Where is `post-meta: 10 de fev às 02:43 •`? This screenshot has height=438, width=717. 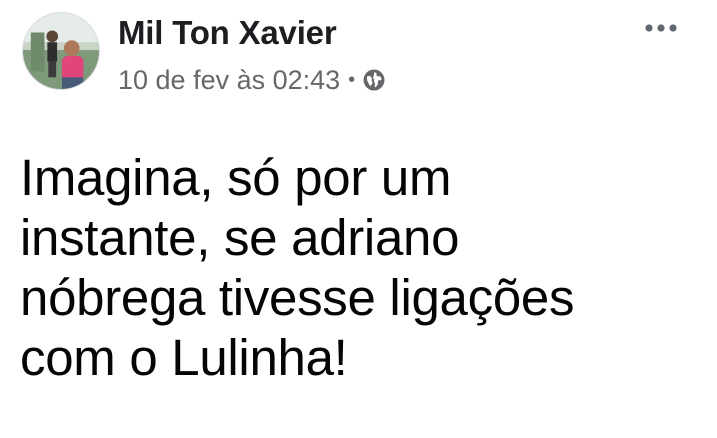
post-meta: 10 de fev às 02:43 • is located at coordinates (252, 80).